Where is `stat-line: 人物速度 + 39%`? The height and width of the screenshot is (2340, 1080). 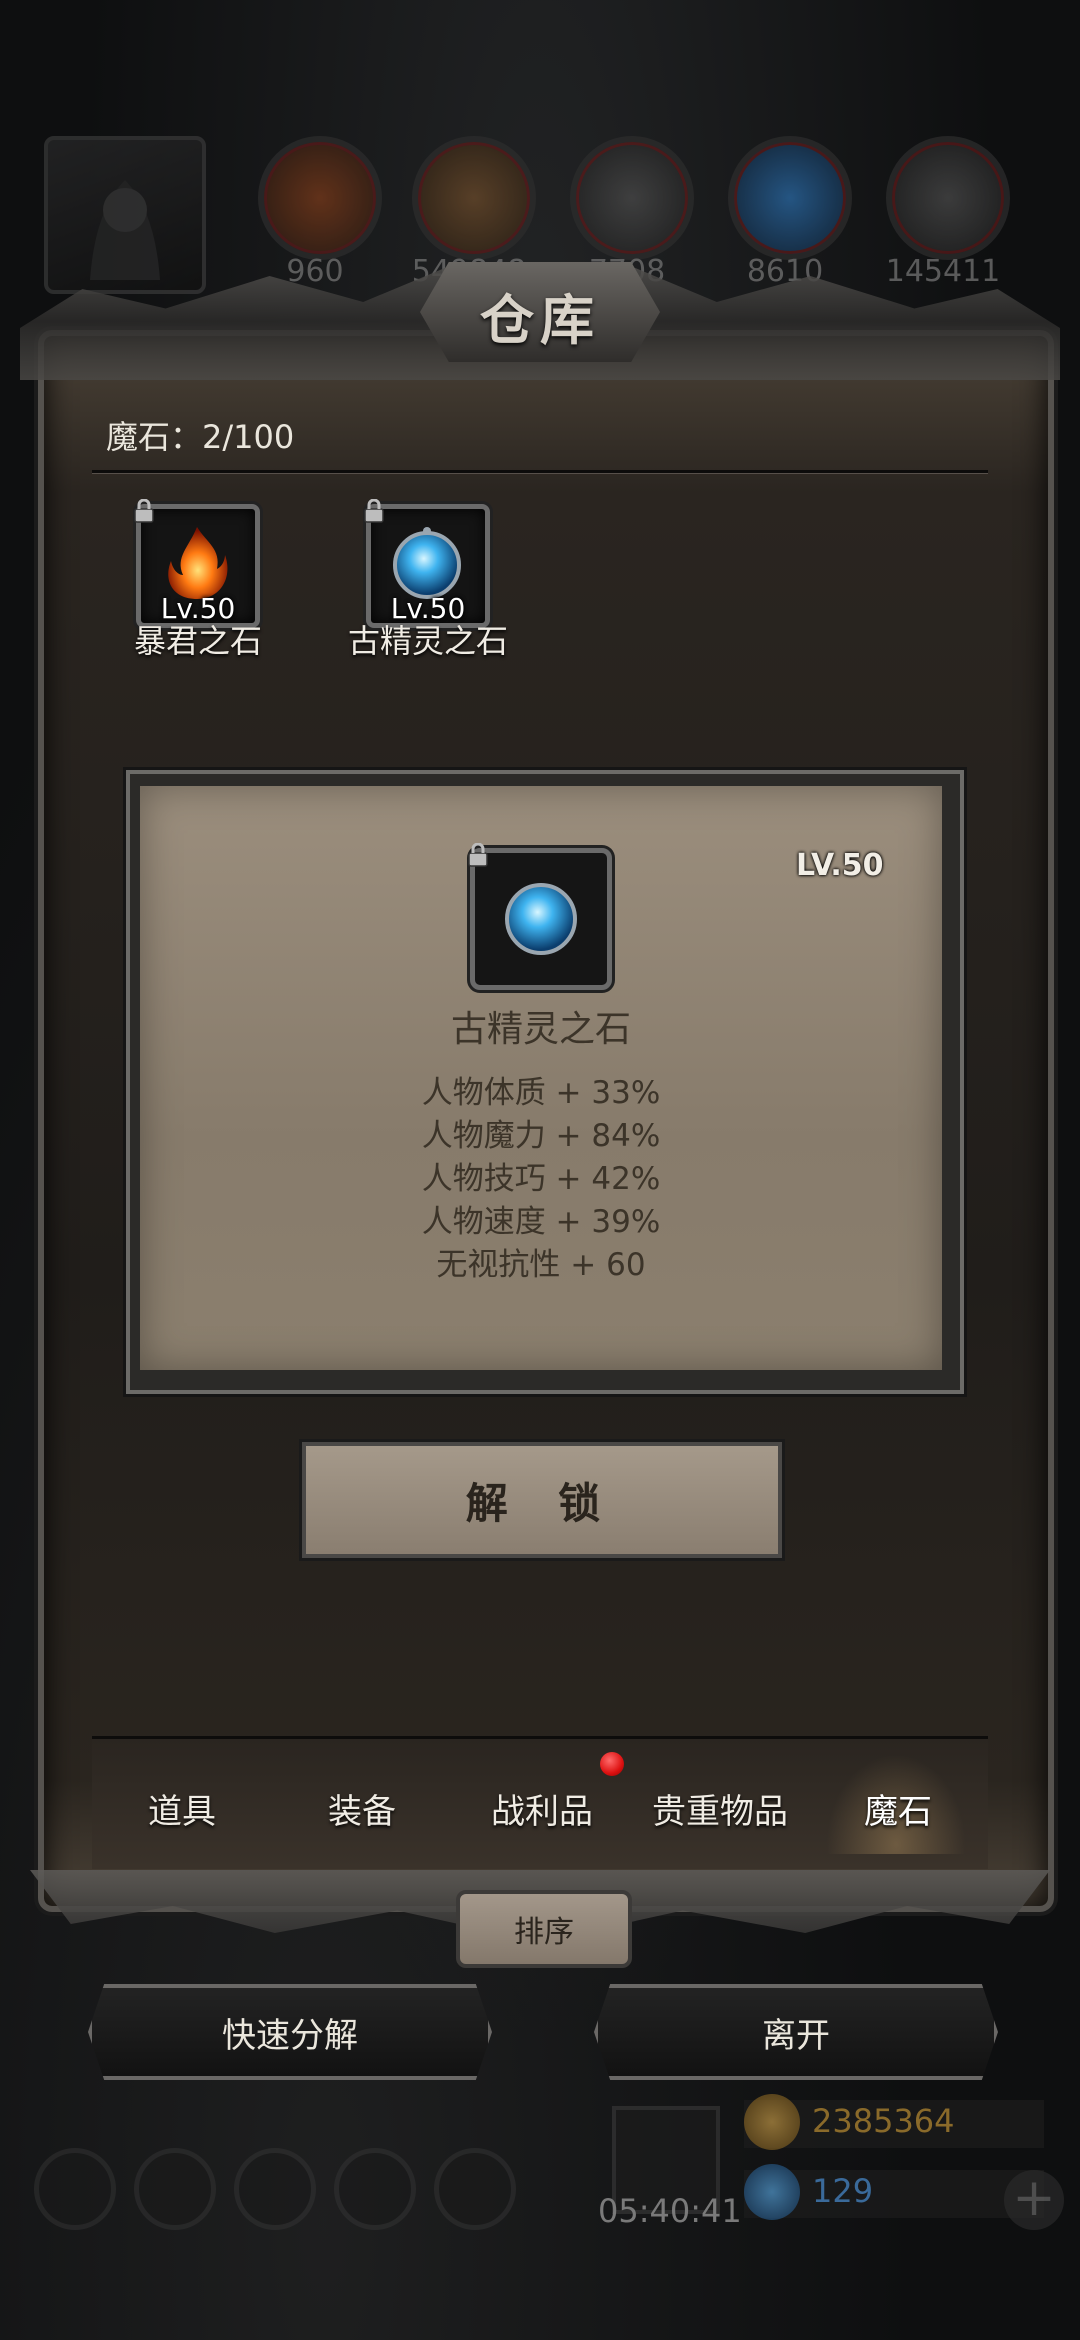 stat-line: 人物速度 + 39% is located at coordinates (541, 1222).